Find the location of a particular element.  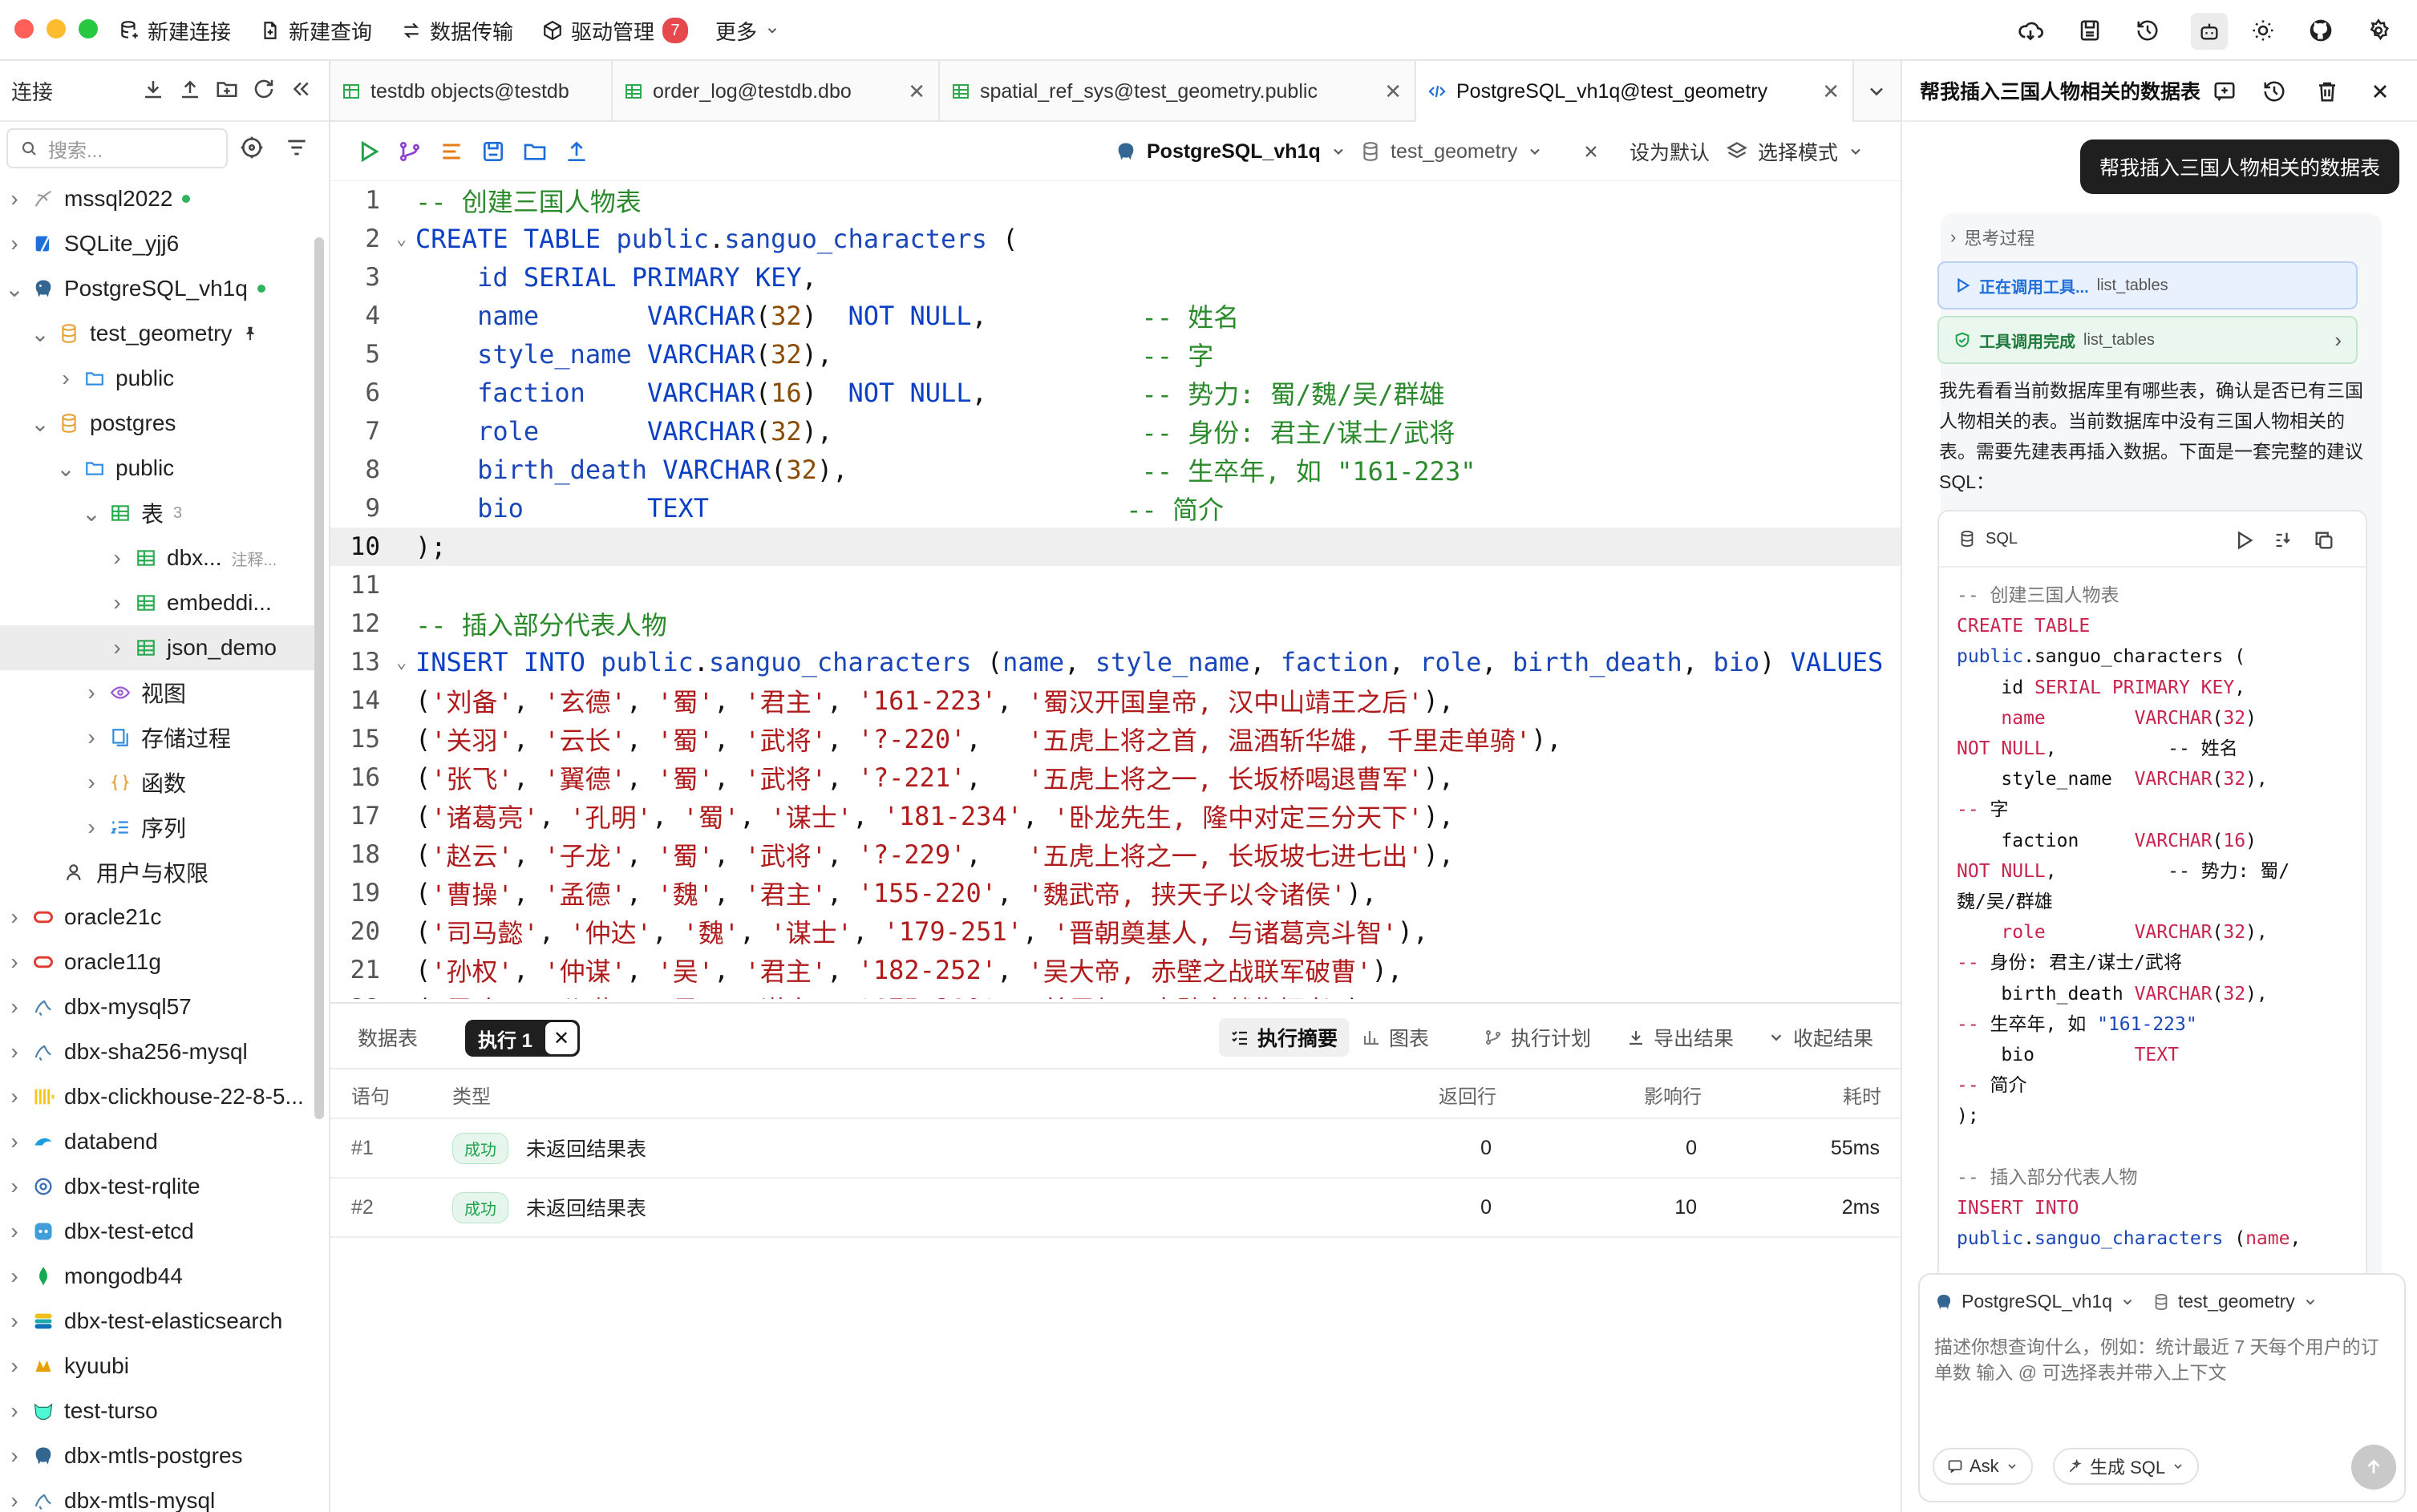

new-connection-button: 新建连接 is located at coordinates (175, 30).